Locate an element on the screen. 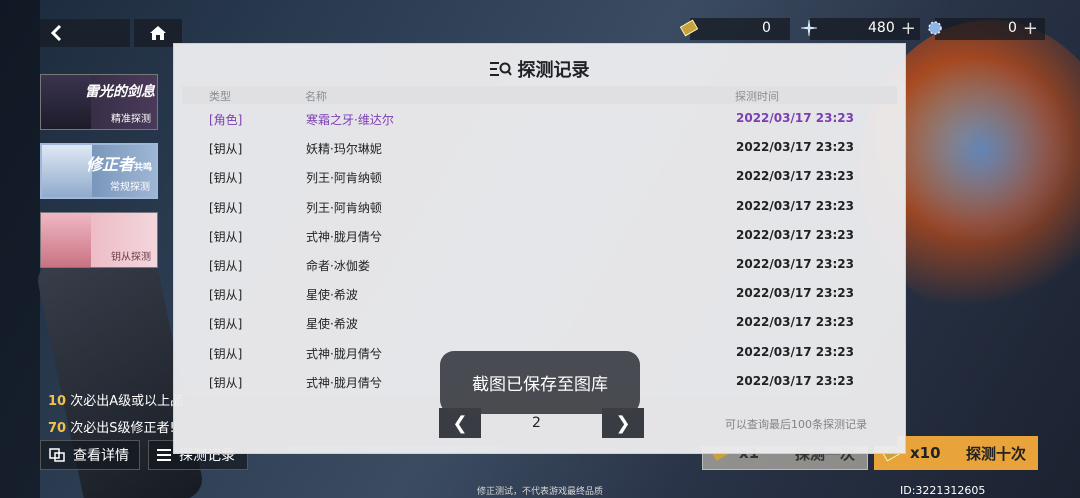  currency-crystal-value: 480 + is located at coordinates (892, 28).